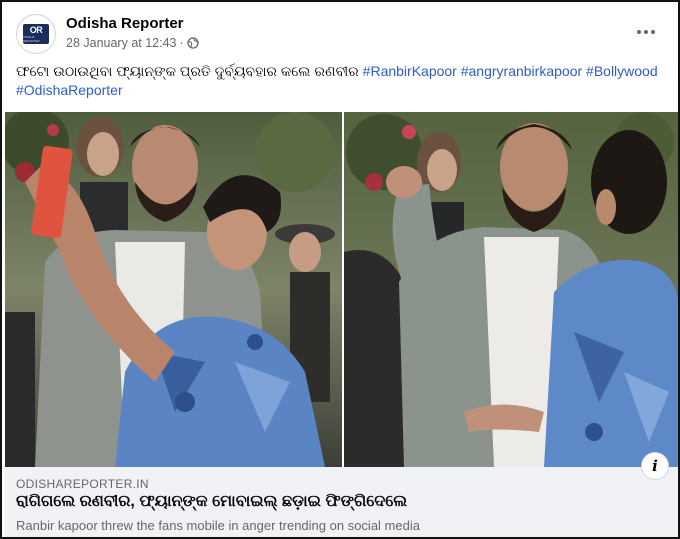  Describe the element at coordinates (69, 90) in the screenshot. I see `hashtag-odishareporter: #OdishaReporter` at that location.